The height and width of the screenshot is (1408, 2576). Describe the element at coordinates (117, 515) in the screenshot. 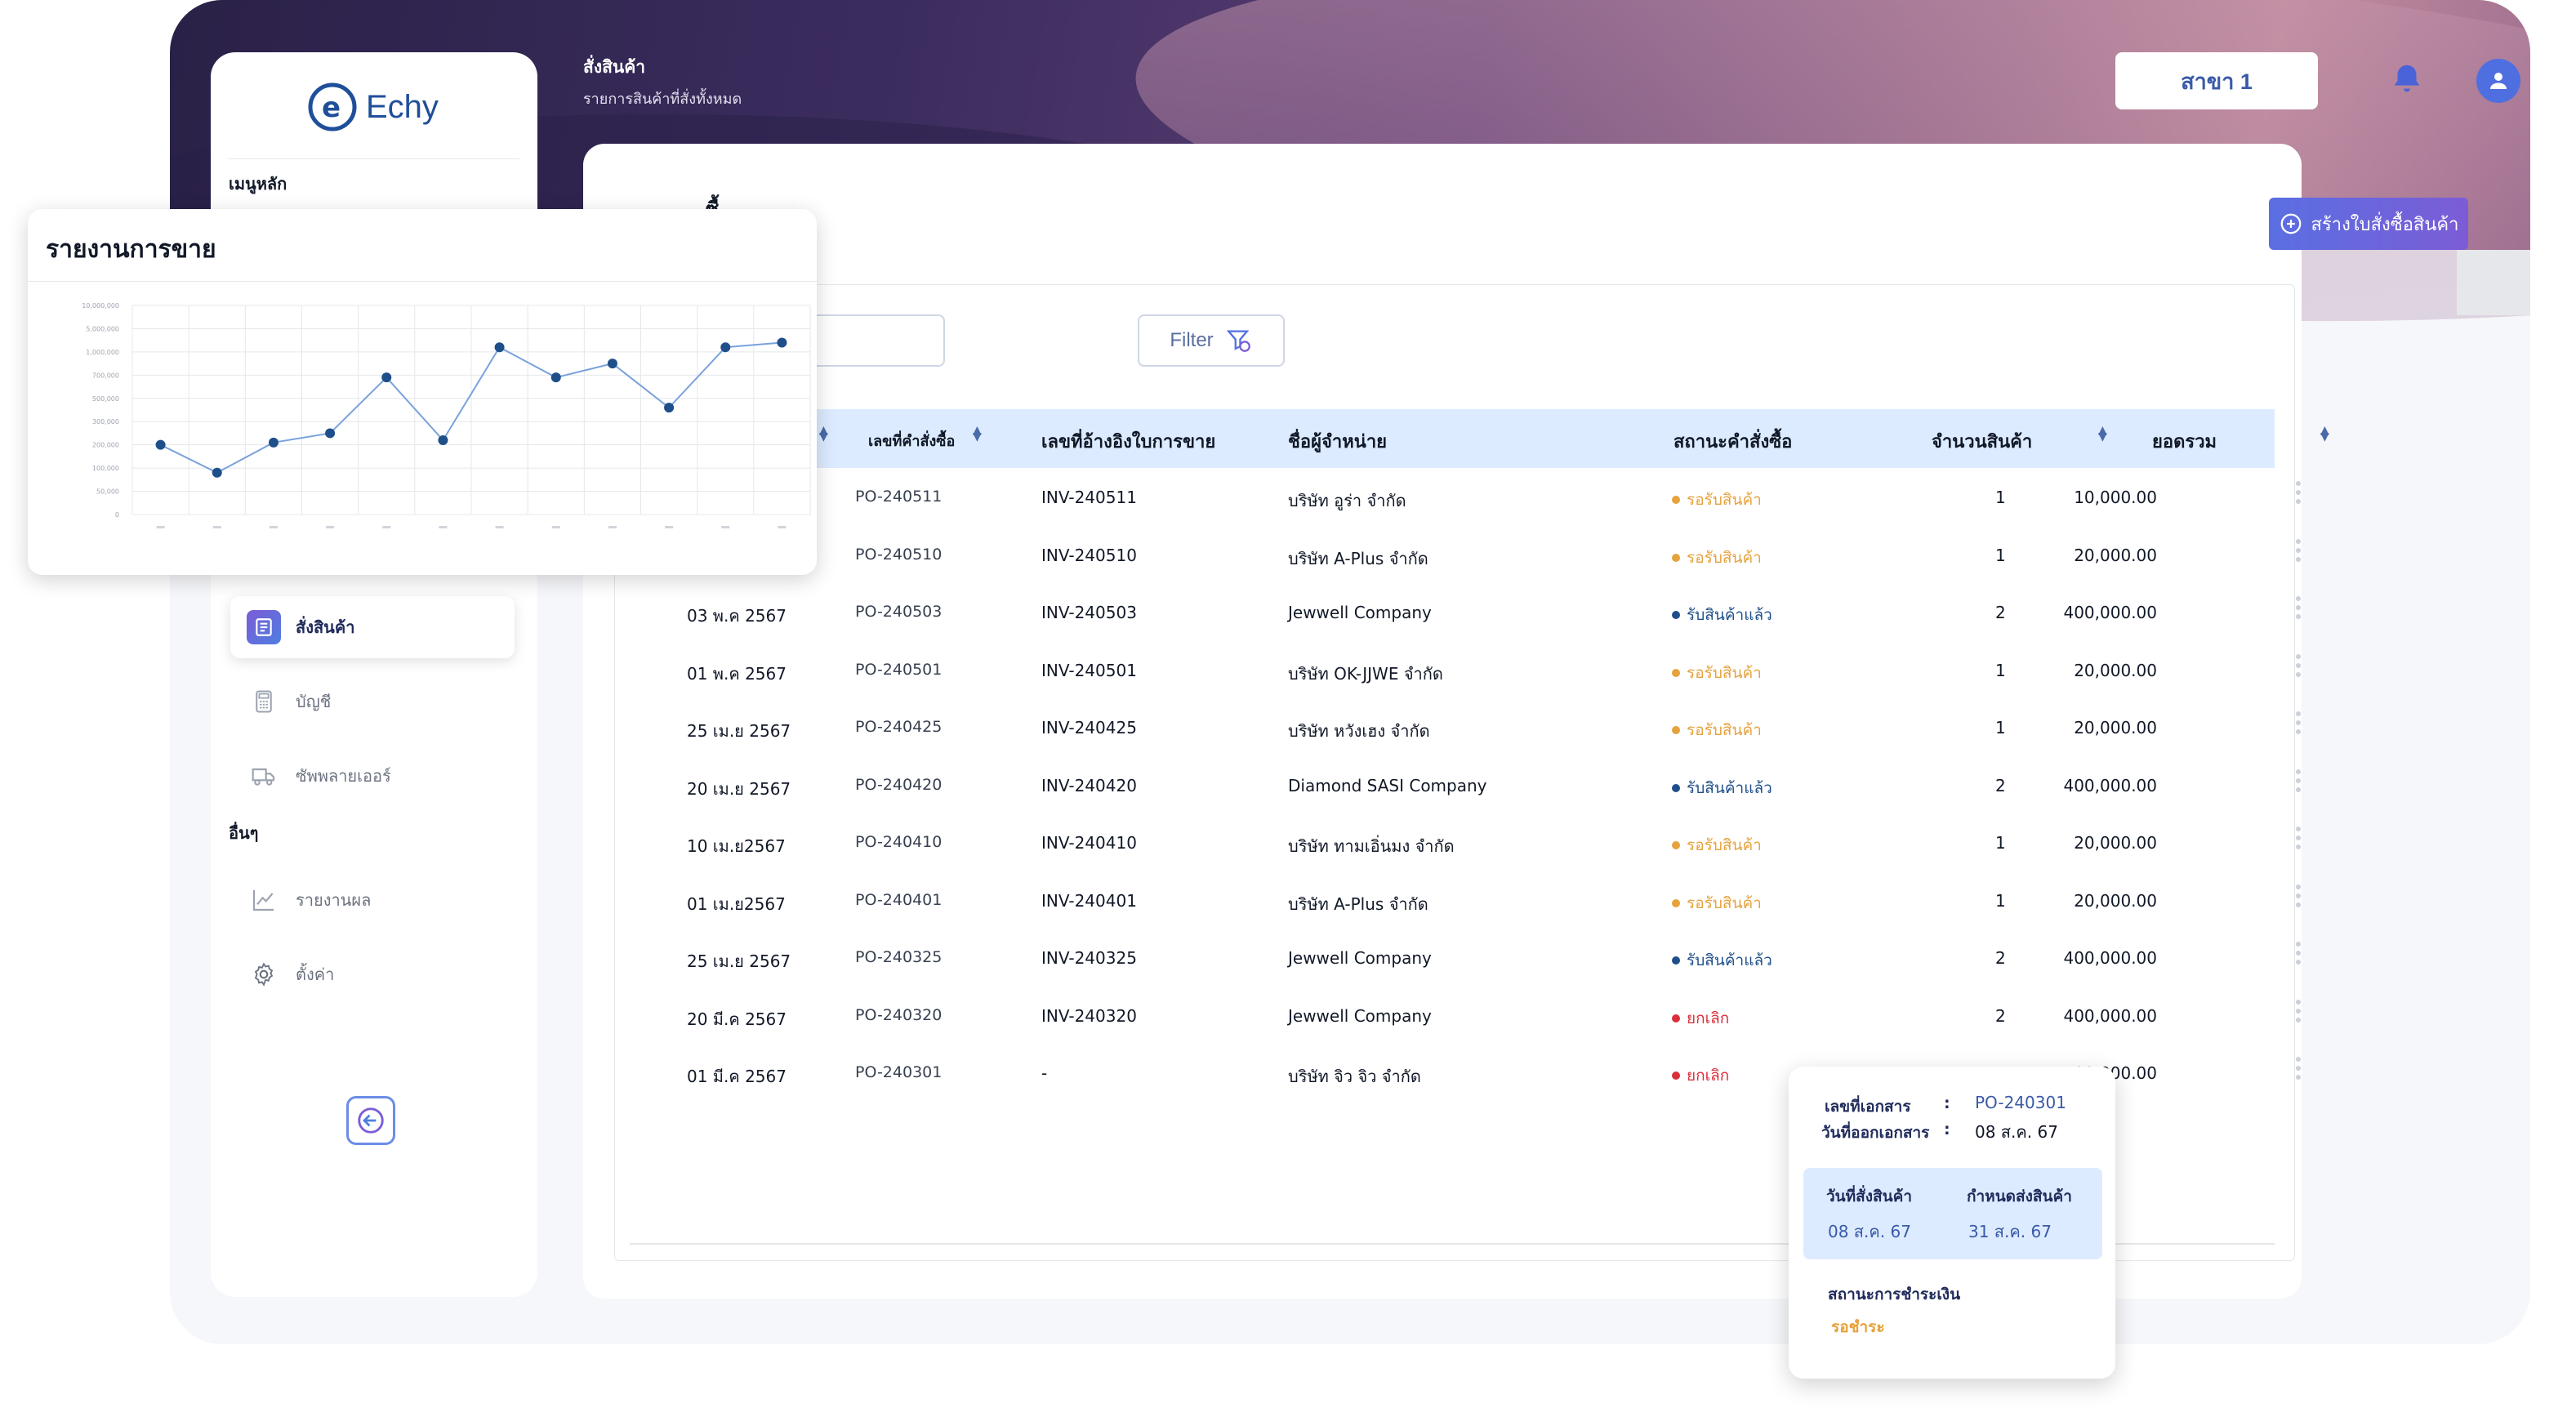

I see `y-tick-label: 0` at that location.